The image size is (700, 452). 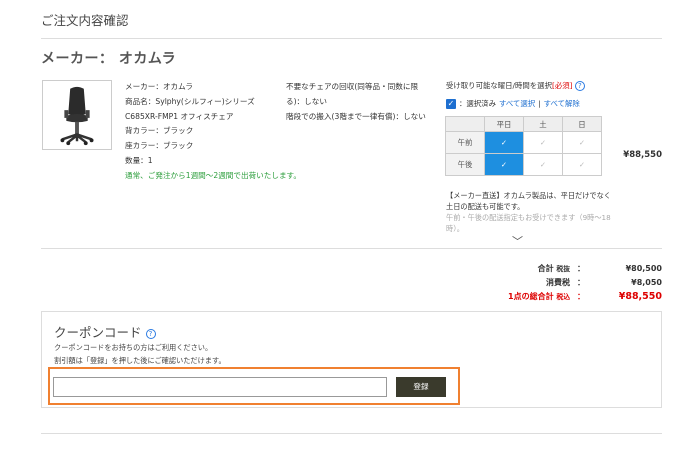 What do you see at coordinates (504, 124) in the screenshot?
I see `col-weekday: 平日` at bounding box center [504, 124].